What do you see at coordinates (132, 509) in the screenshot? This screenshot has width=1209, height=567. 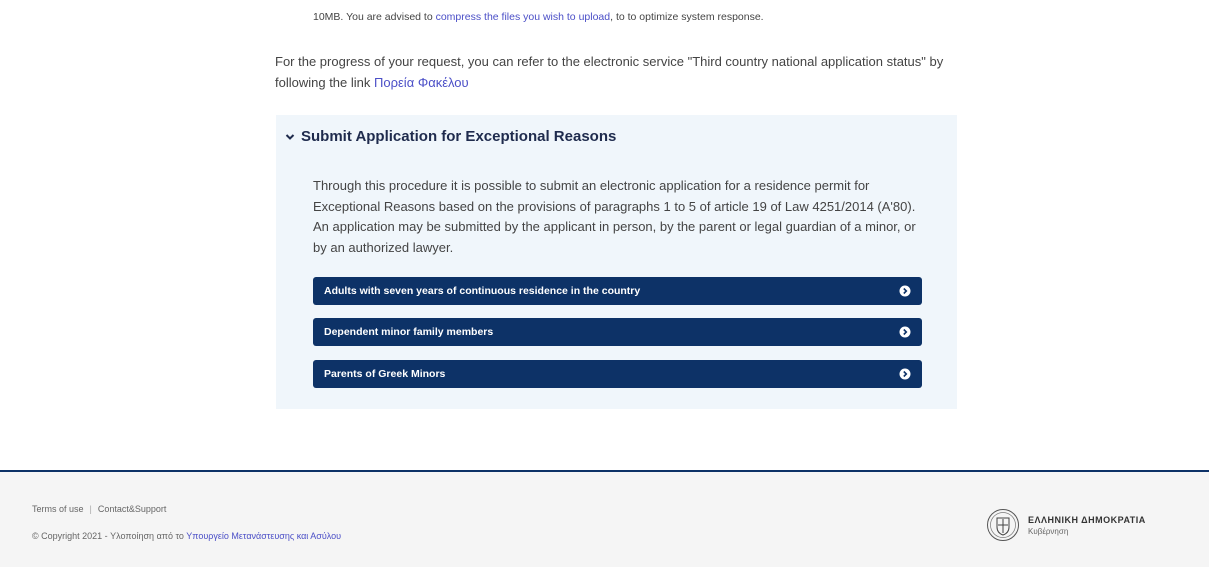 I see `contact-support-link: Contact&Support` at bounding box center [132, 509].